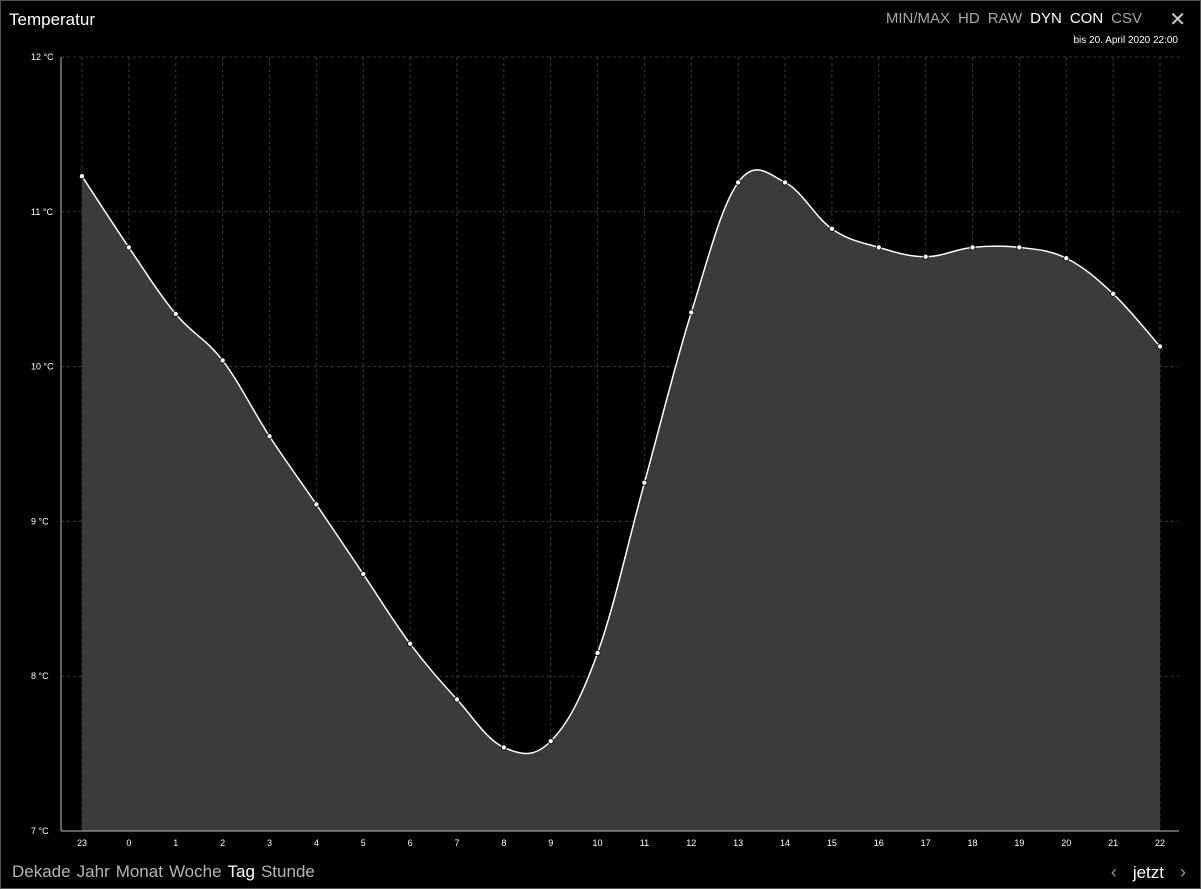  I want to click on x-tick-label: 20, so click(1066, 843).